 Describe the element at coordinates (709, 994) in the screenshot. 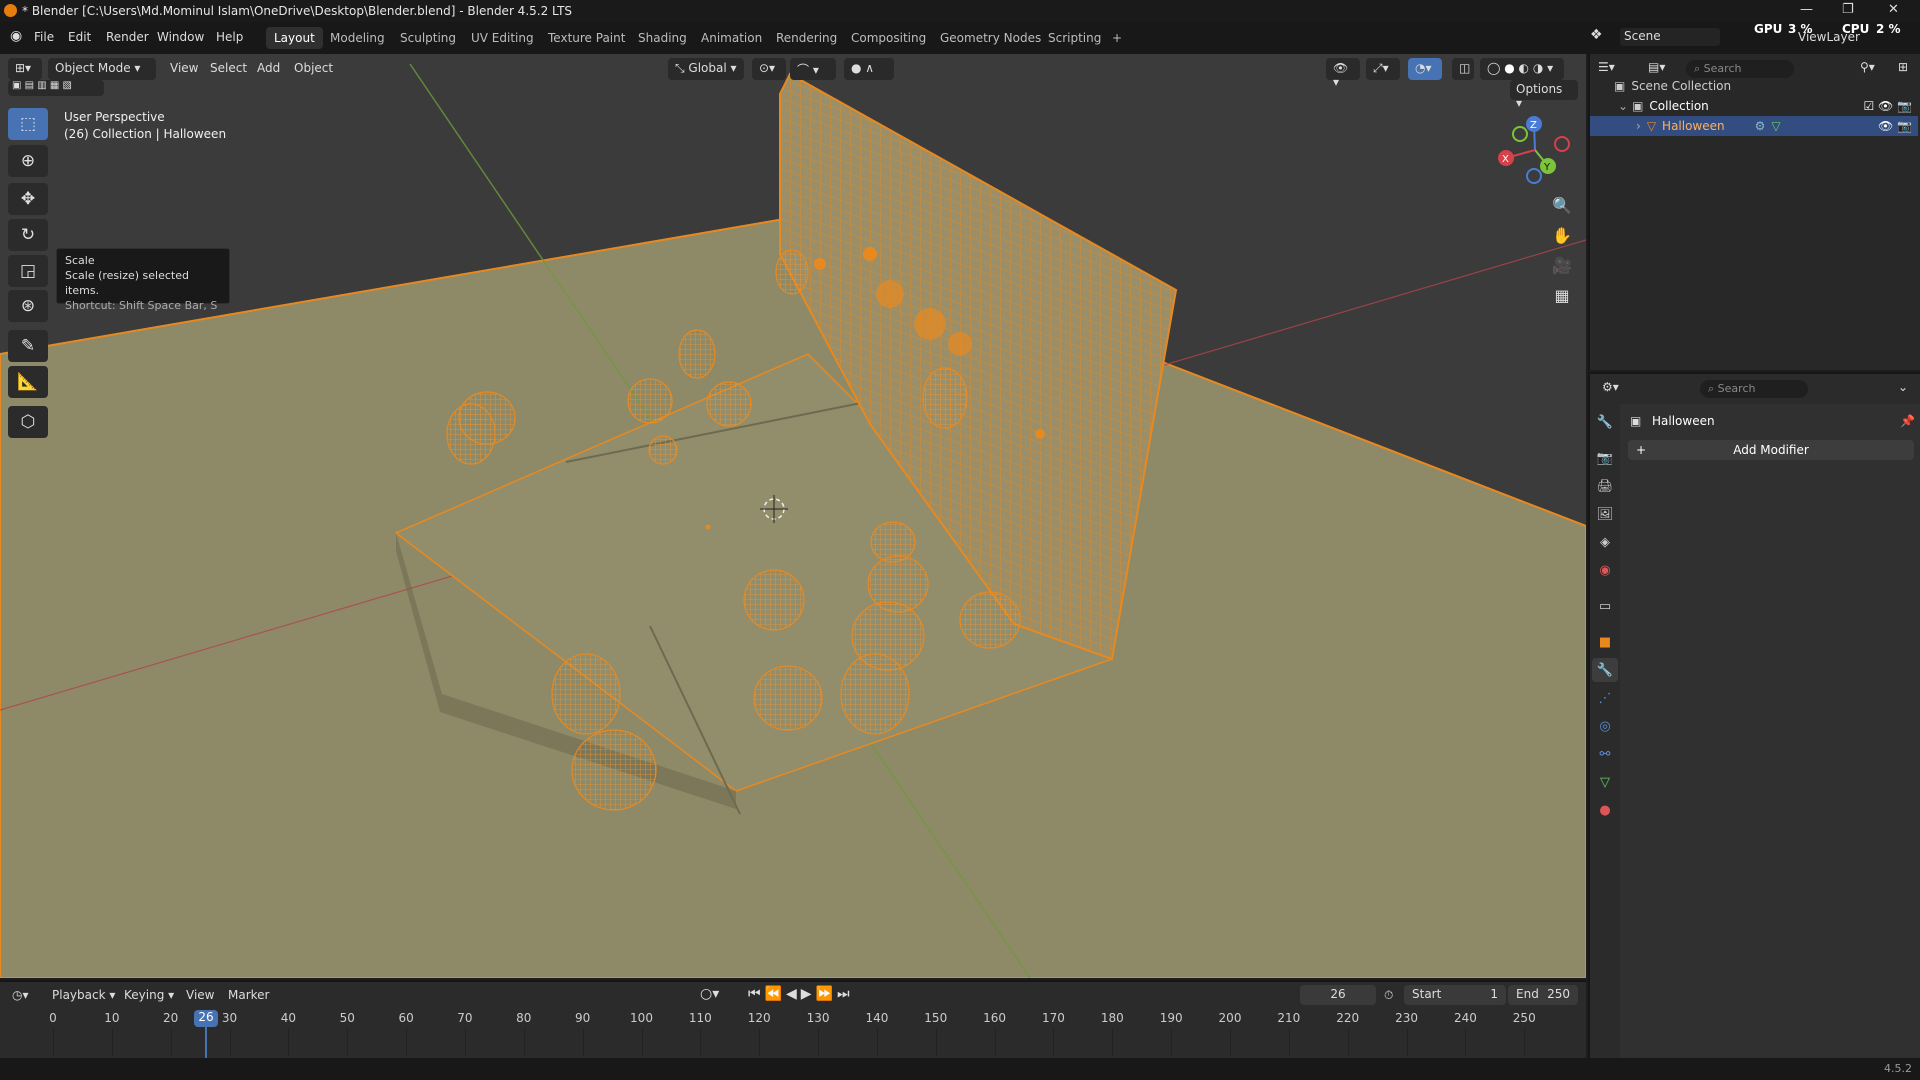

I see `auto-keying-icon: ○▾` at that location.